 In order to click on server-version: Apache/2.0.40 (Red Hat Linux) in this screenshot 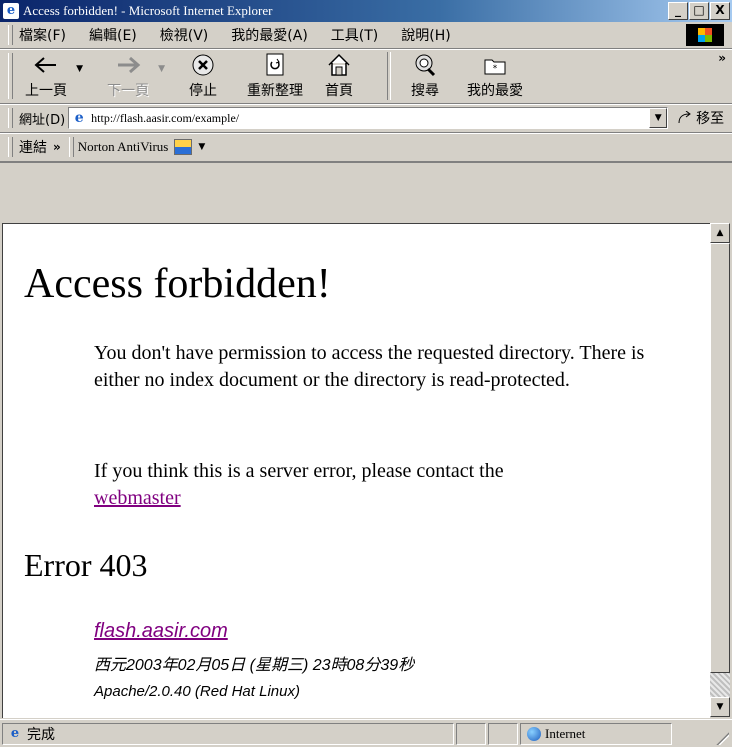, I will do `click(197, 691)`.